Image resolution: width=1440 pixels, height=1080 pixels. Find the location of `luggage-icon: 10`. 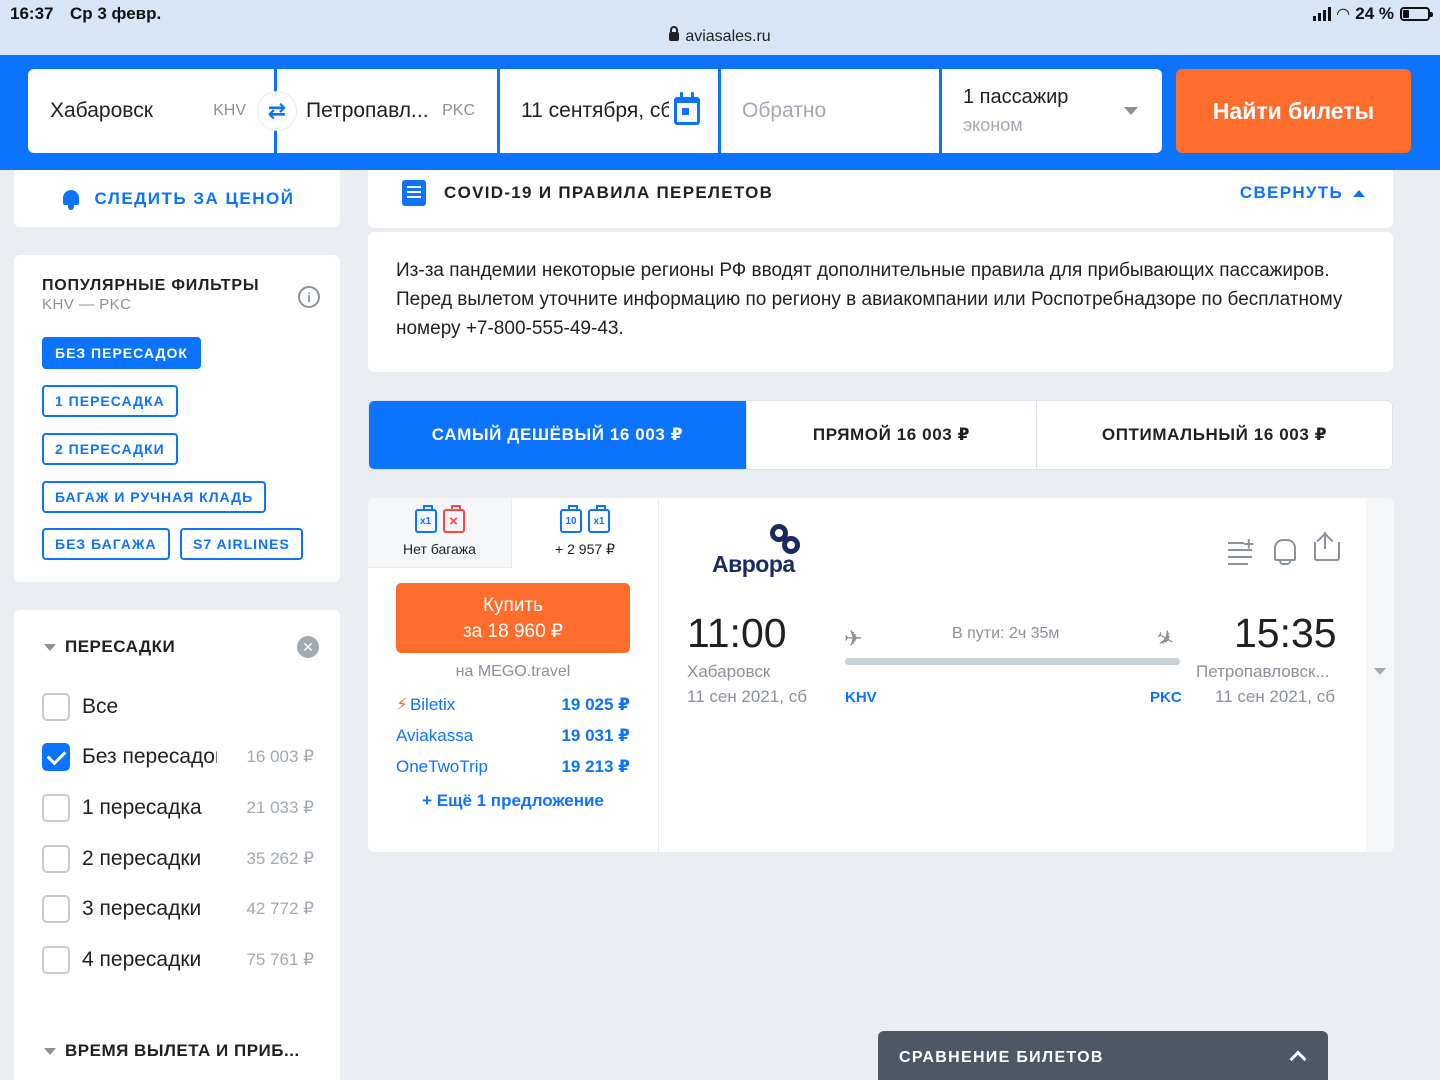

luggage-icon: 10 is located at coordinates (571, 519).